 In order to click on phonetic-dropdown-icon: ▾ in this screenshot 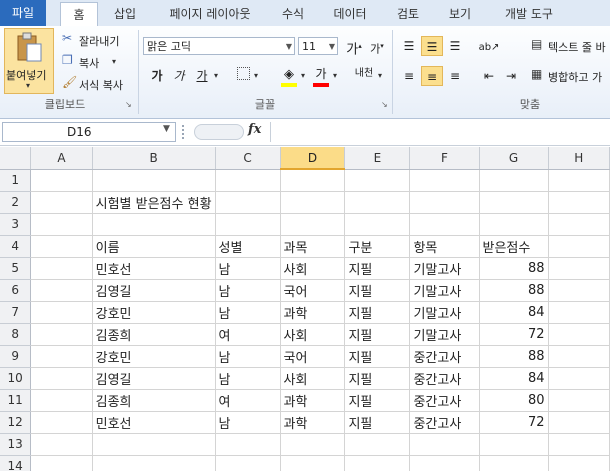, I will do `click(380, 75)`.